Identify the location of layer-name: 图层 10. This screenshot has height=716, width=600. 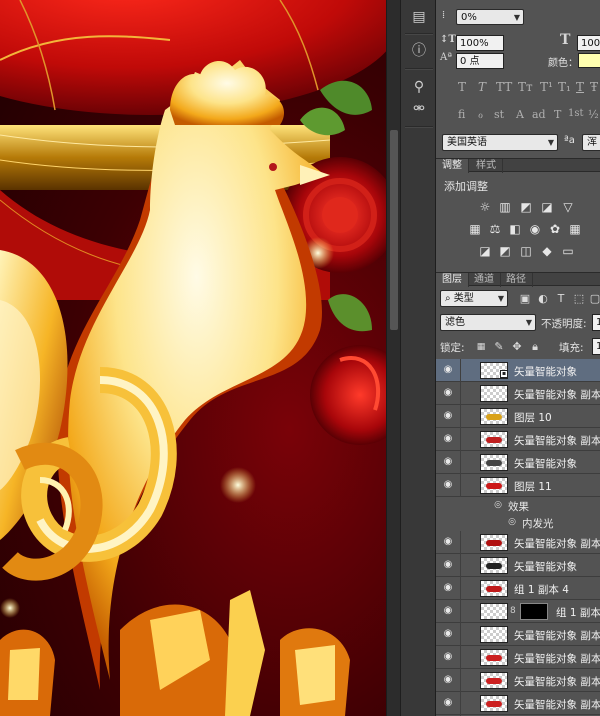
(533, 417).